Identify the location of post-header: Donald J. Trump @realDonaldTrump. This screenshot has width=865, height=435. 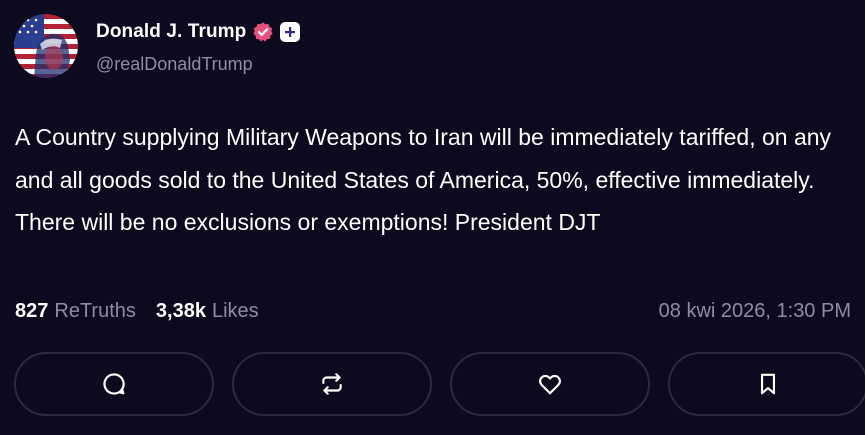
(157, 46).